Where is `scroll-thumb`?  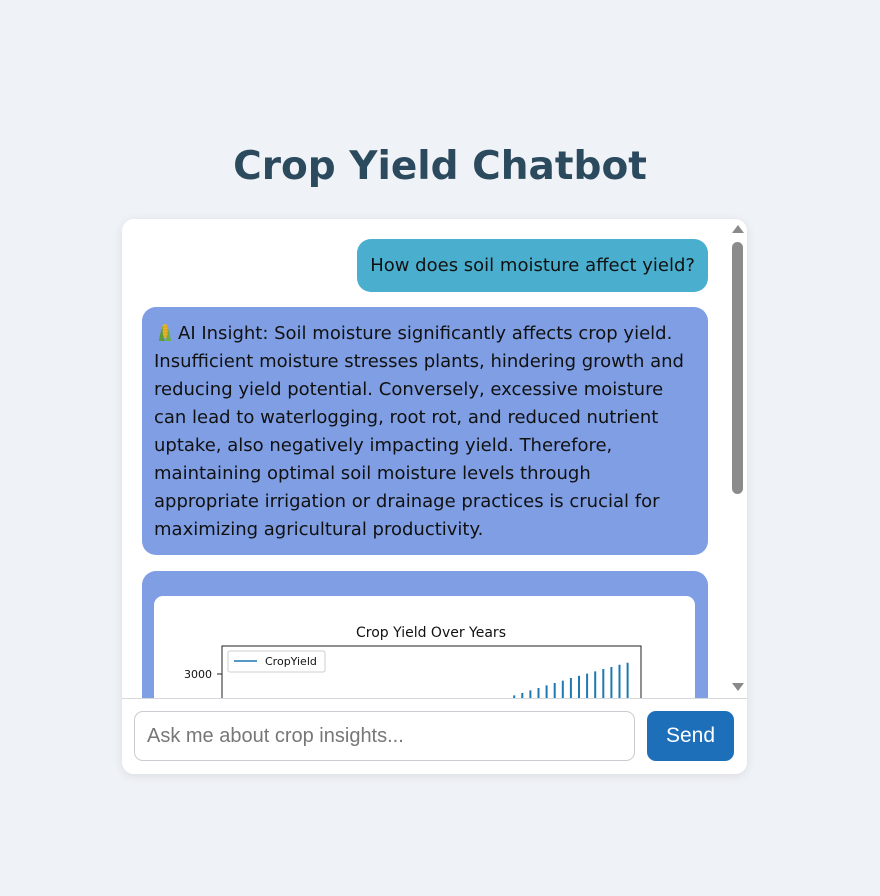
scroll-thumb is located at coordinates (737, 368).